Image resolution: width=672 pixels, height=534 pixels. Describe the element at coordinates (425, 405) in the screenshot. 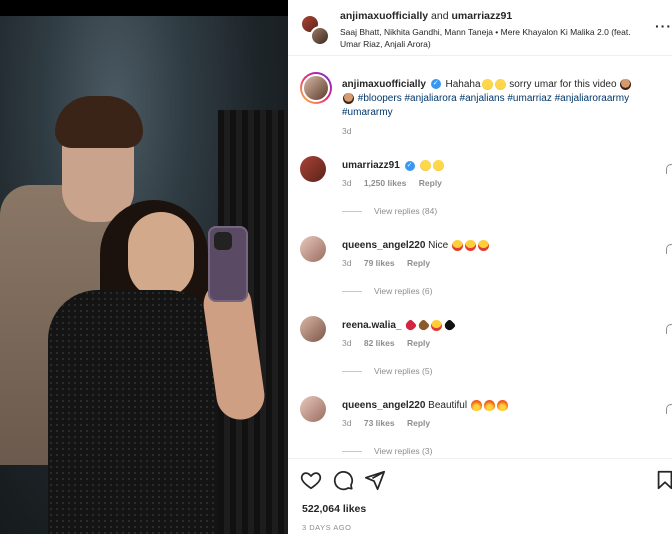

I see `comment-body: queens_angel220 Beautiful` at that location.